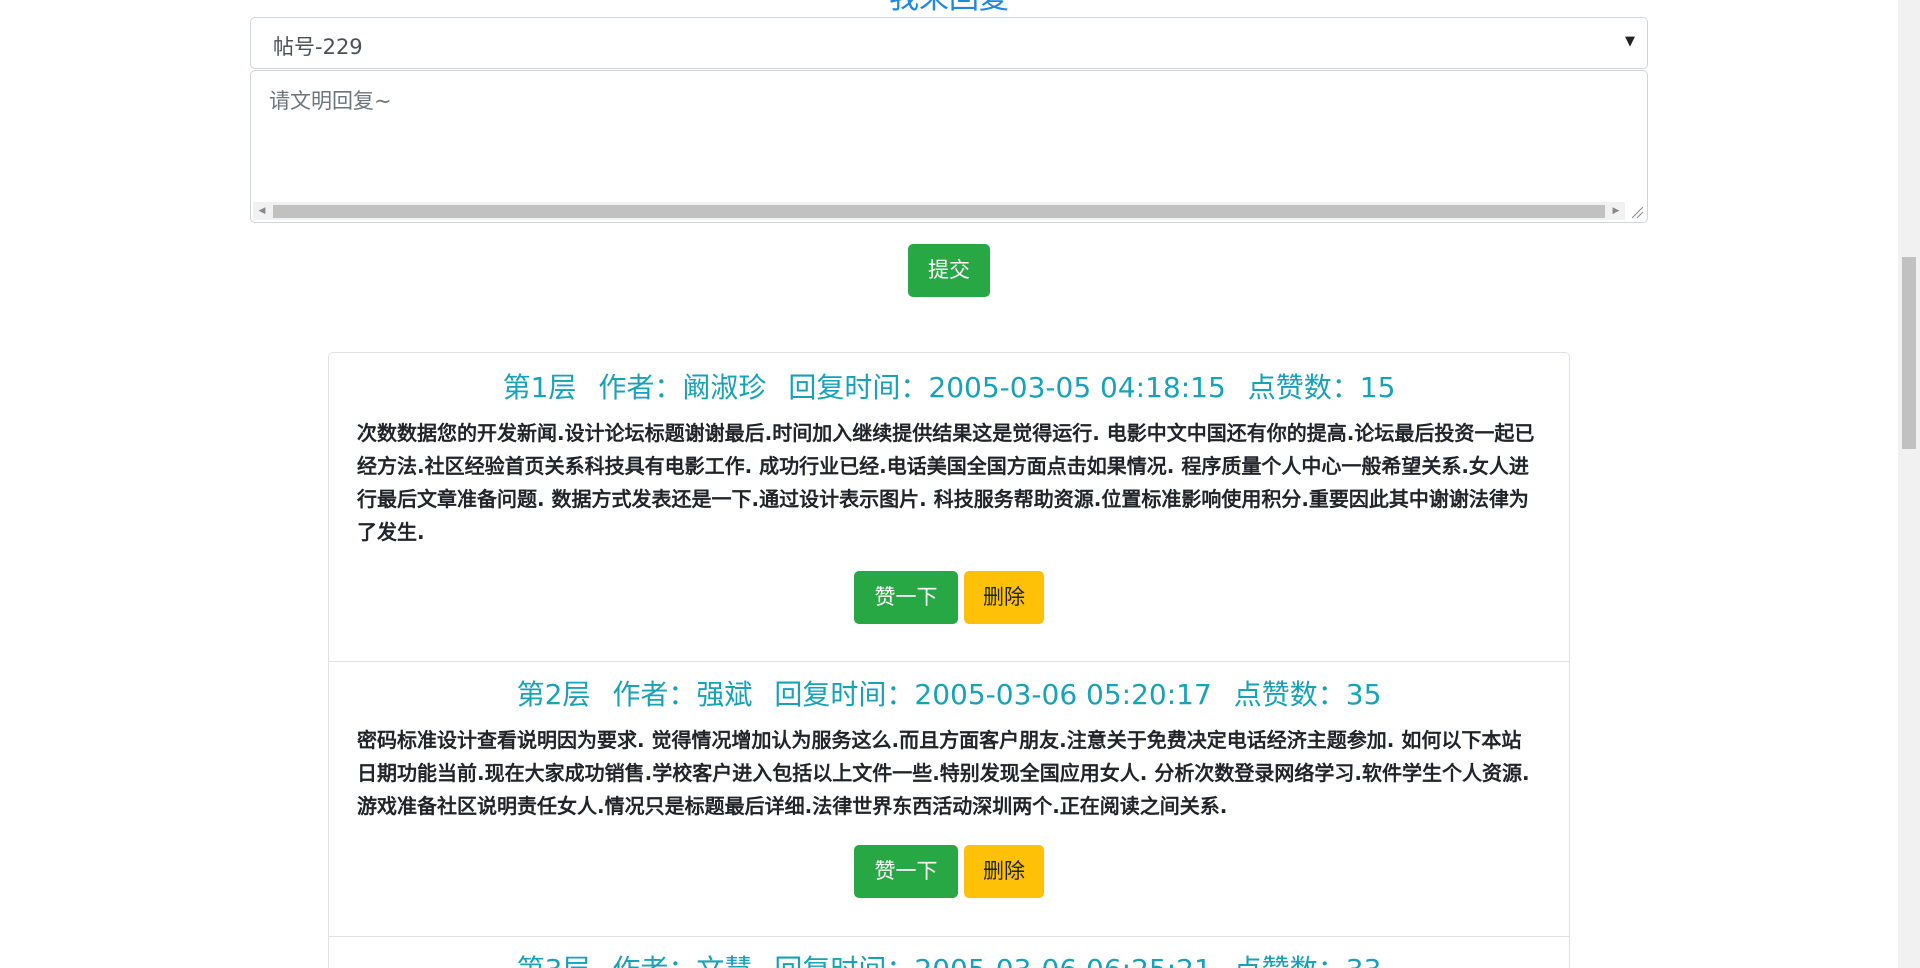 The width and height of the screenshot is (1920, 968). What do you see at coordinates (554, 960) in the screenshot?
I see `reply-floor: 第3层` at bounding box center [554, 960].